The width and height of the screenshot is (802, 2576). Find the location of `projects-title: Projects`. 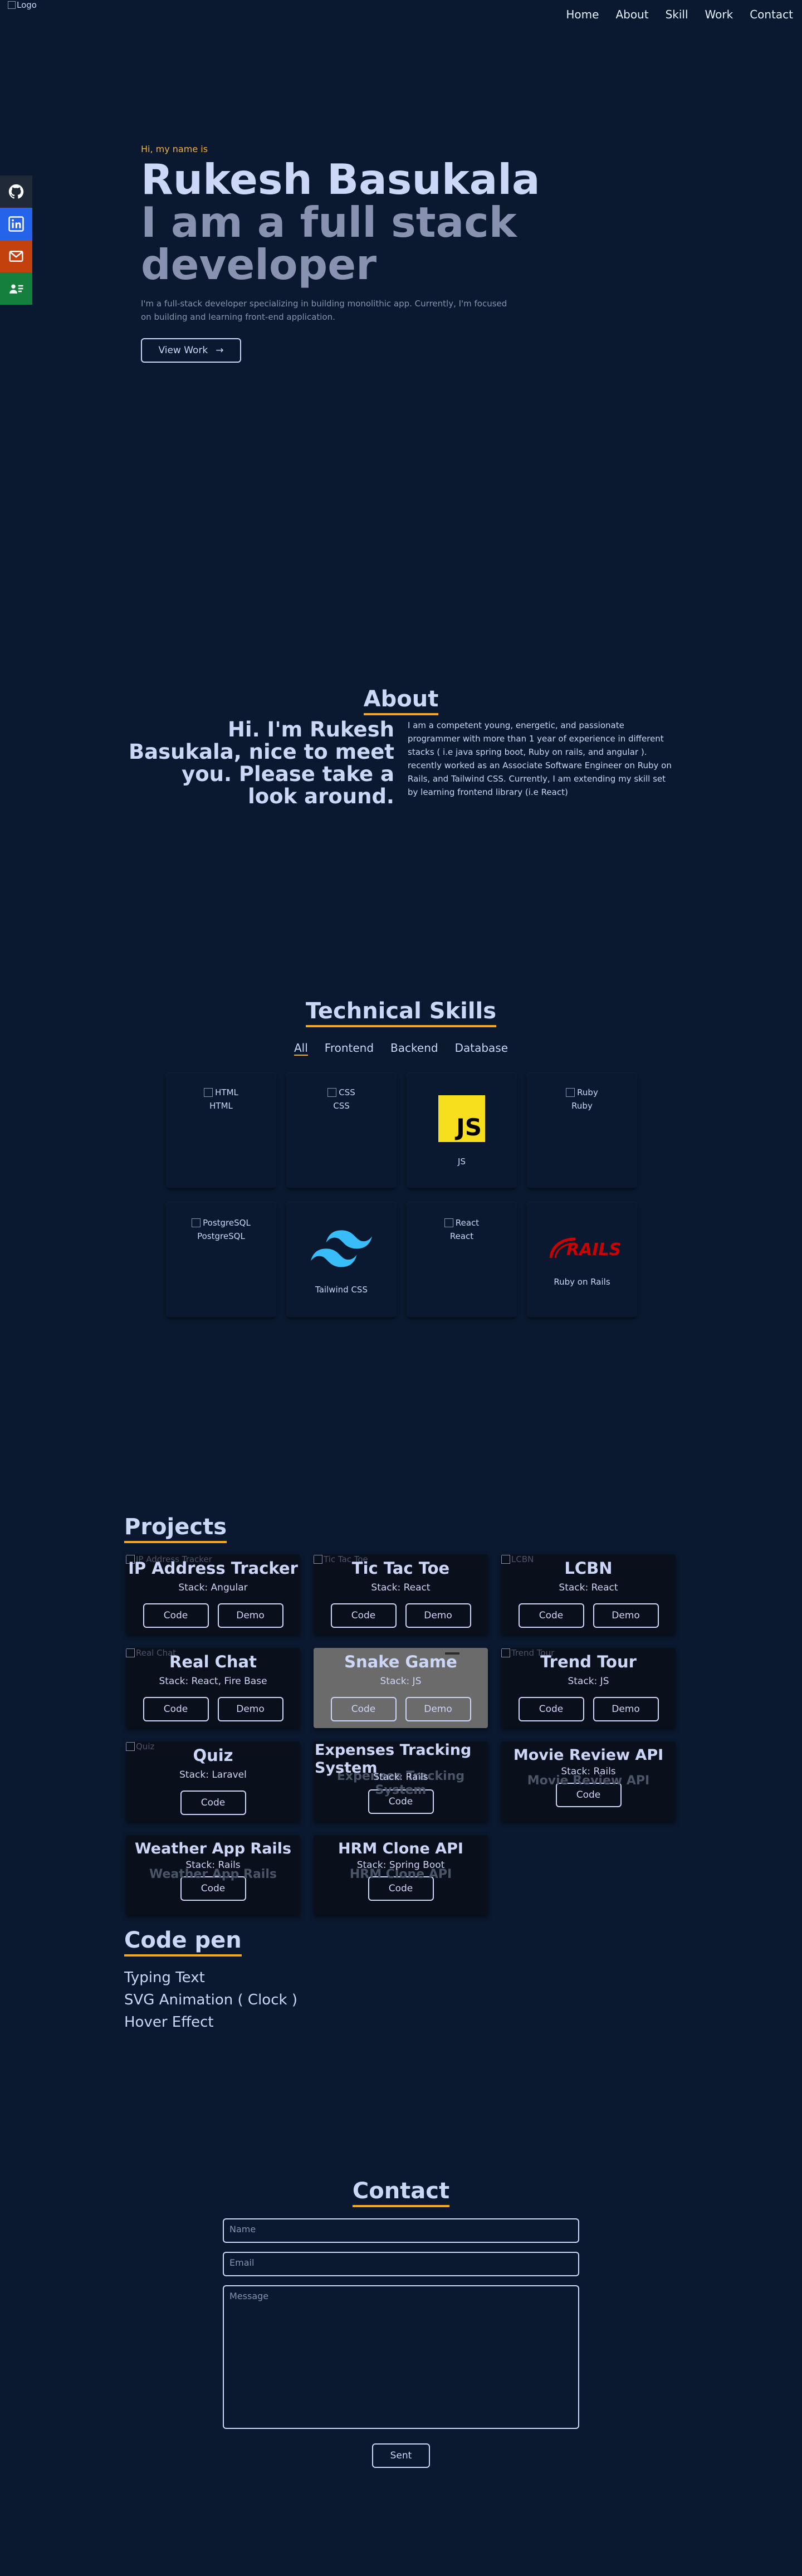

projects-title: Projects is located at coordinates (175, 1528).